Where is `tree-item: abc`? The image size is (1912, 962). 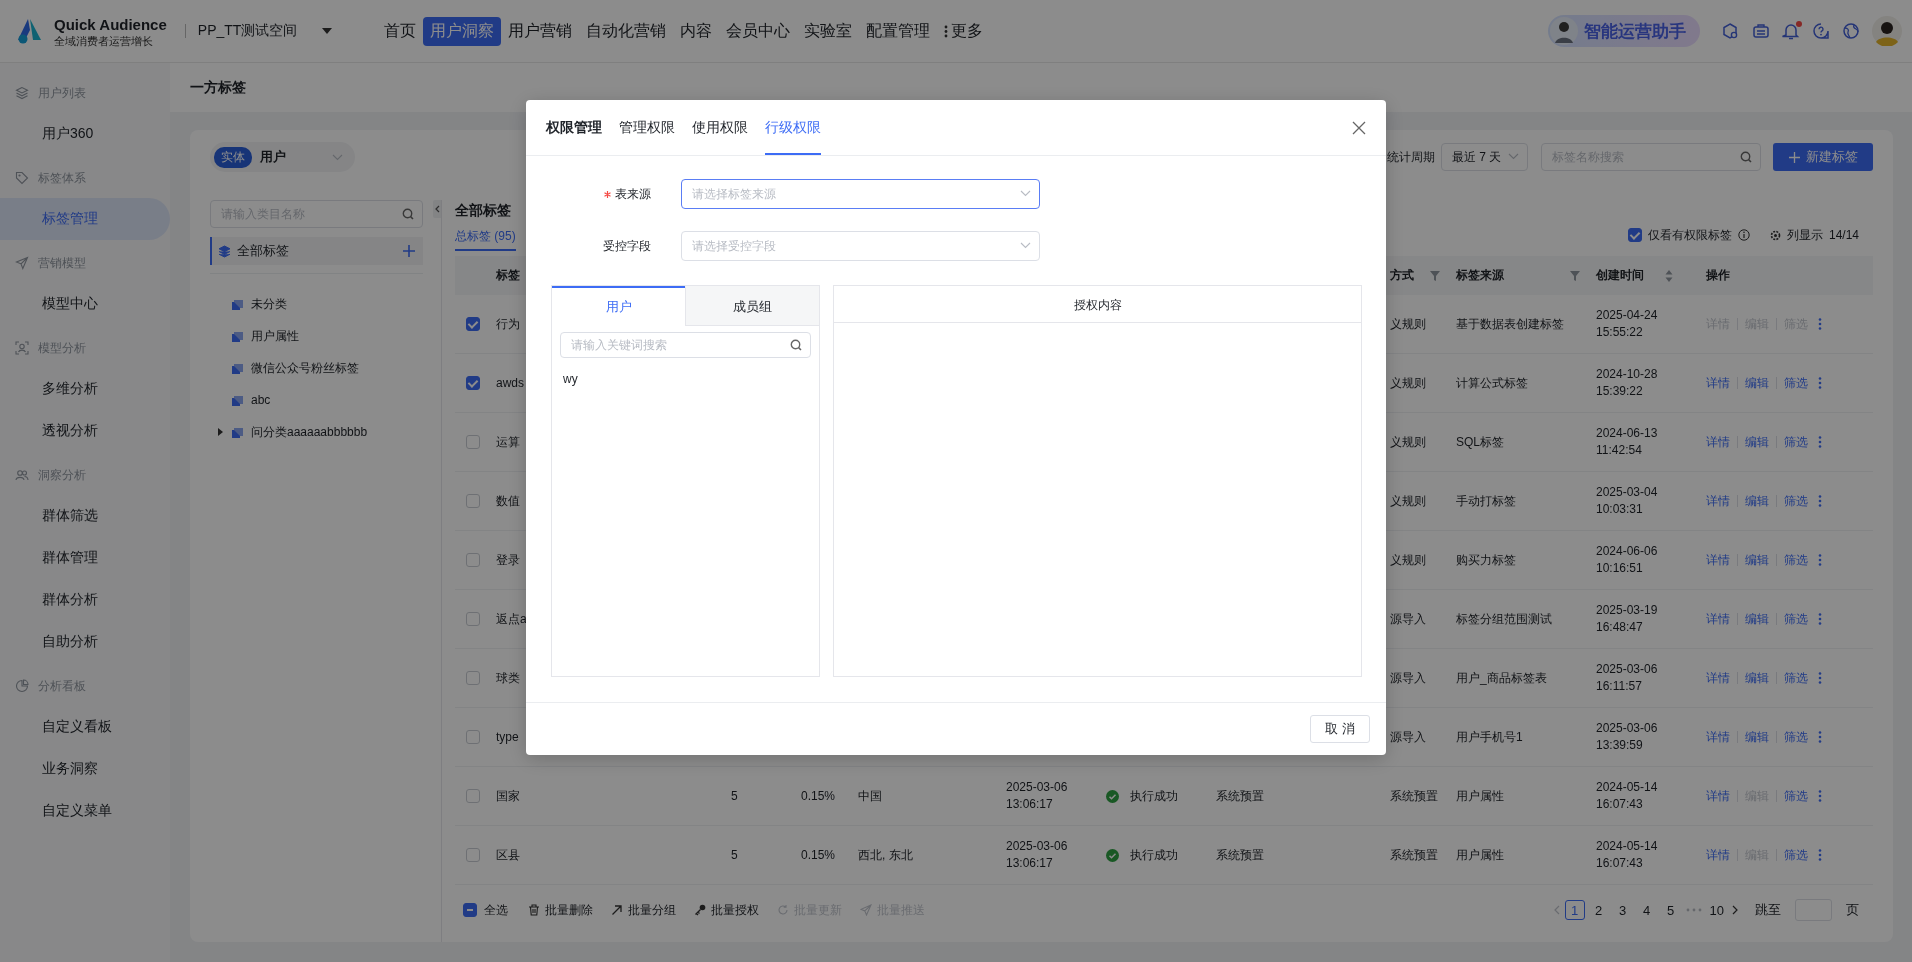
tree-item: abc is located at coordinates (261, 400).